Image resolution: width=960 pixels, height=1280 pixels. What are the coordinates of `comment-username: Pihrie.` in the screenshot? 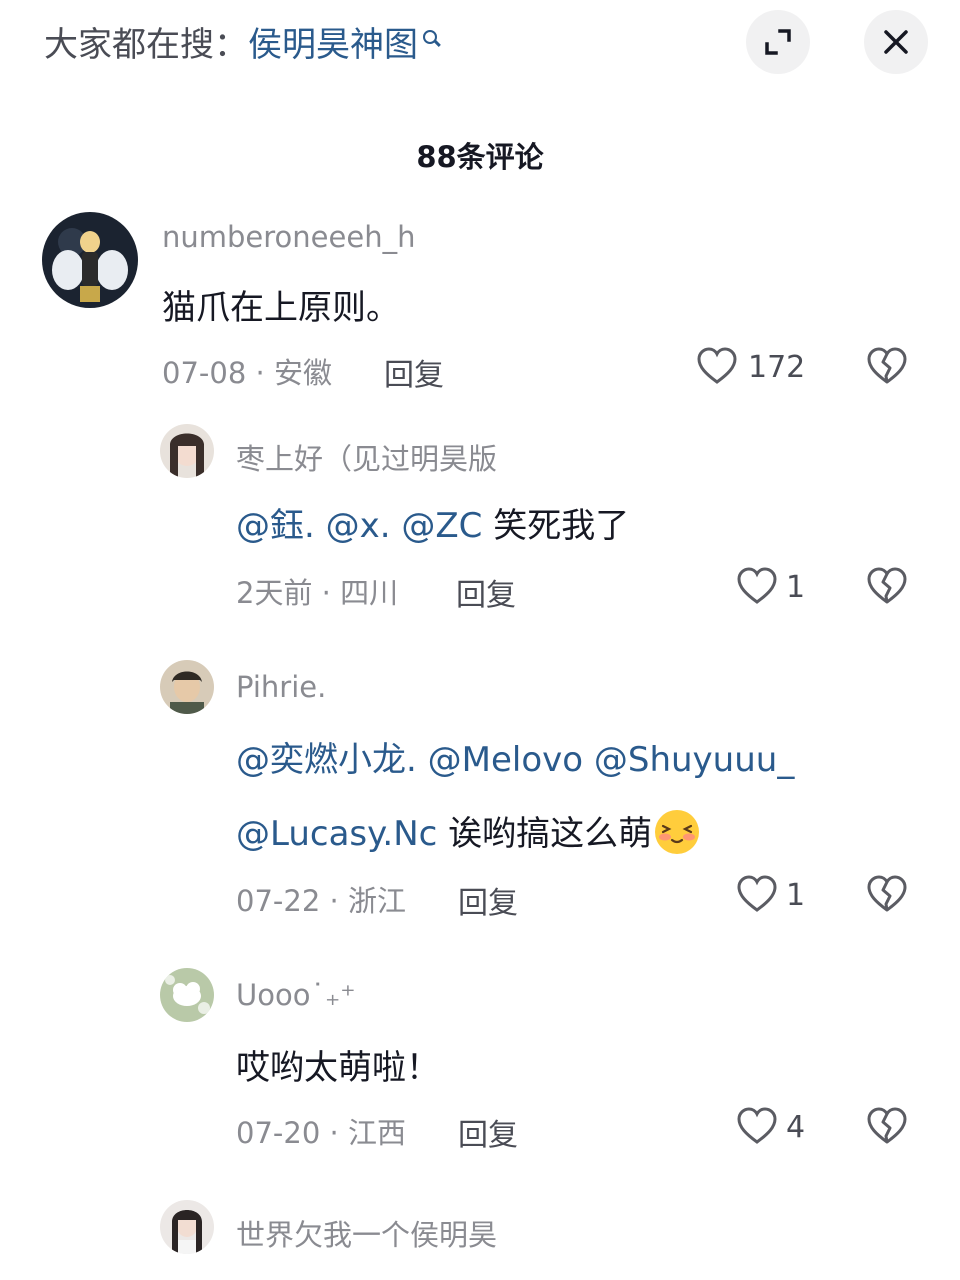 It's located at (281, 687).